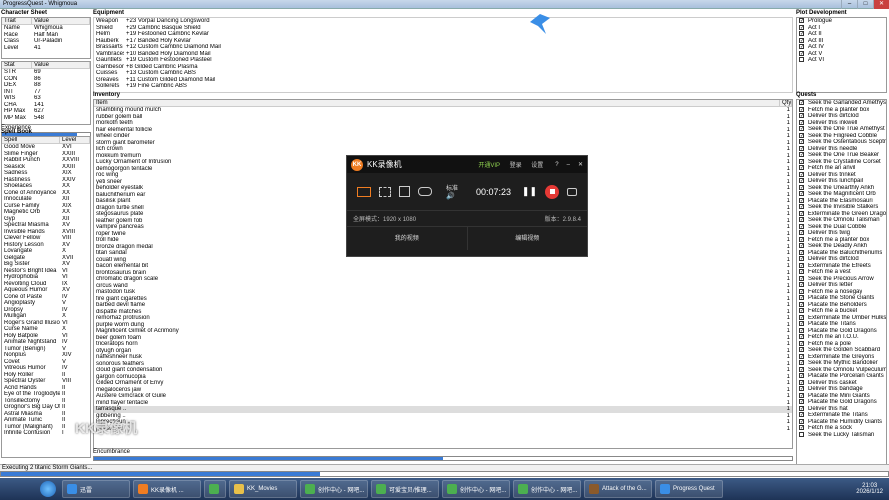  I want to click on trait-row: Level 41, so click(46, 48).